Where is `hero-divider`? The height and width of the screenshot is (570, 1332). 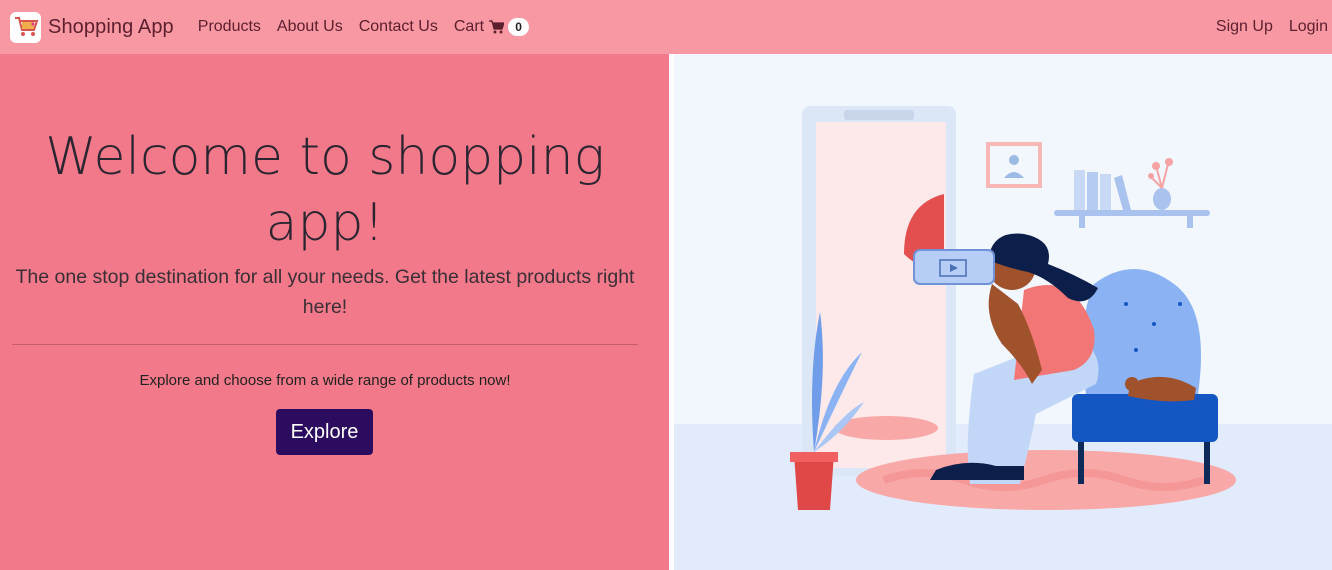
hero-divider is located at coordinates (325, 344).